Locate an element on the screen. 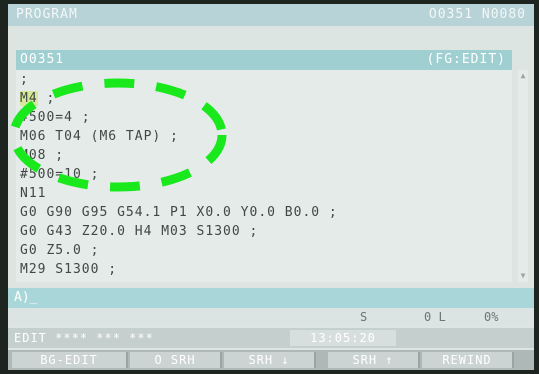 The height and width of the screenshot is (374, 539). override-percent: 0% is located at coordinates (491, 317).